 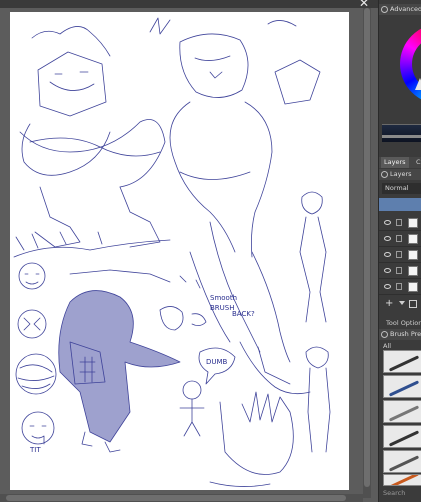 I want to click on horizontal-scroll-thumb, so click(x=176, y=498).